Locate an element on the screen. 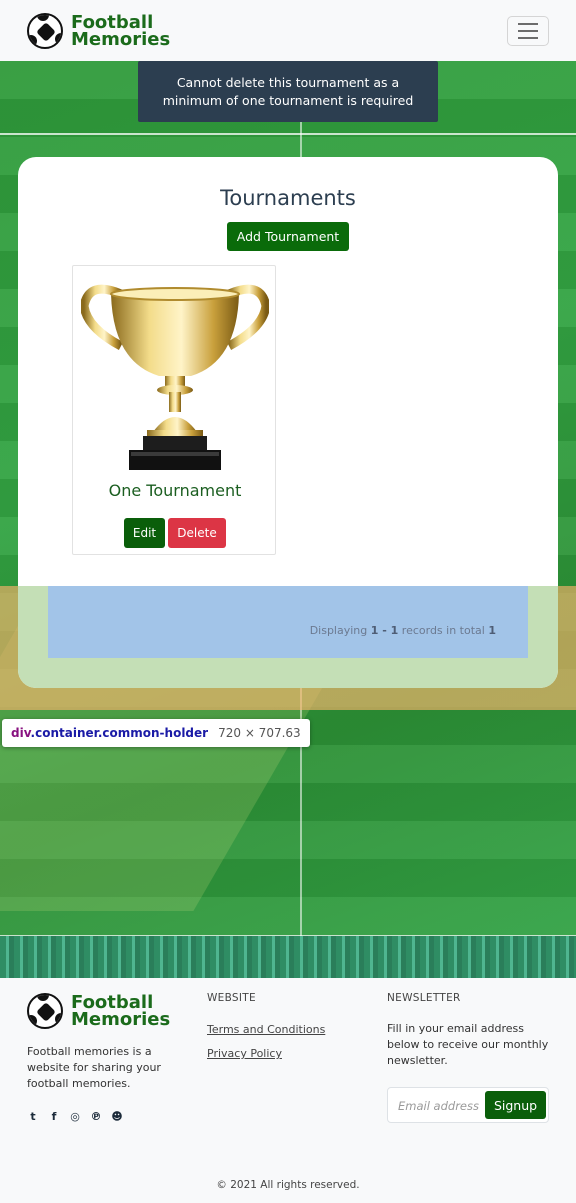 Image resolution: width=576 pixels, height=1203 pixels. twitter-icon: t is located at coordinates (33, 1117).